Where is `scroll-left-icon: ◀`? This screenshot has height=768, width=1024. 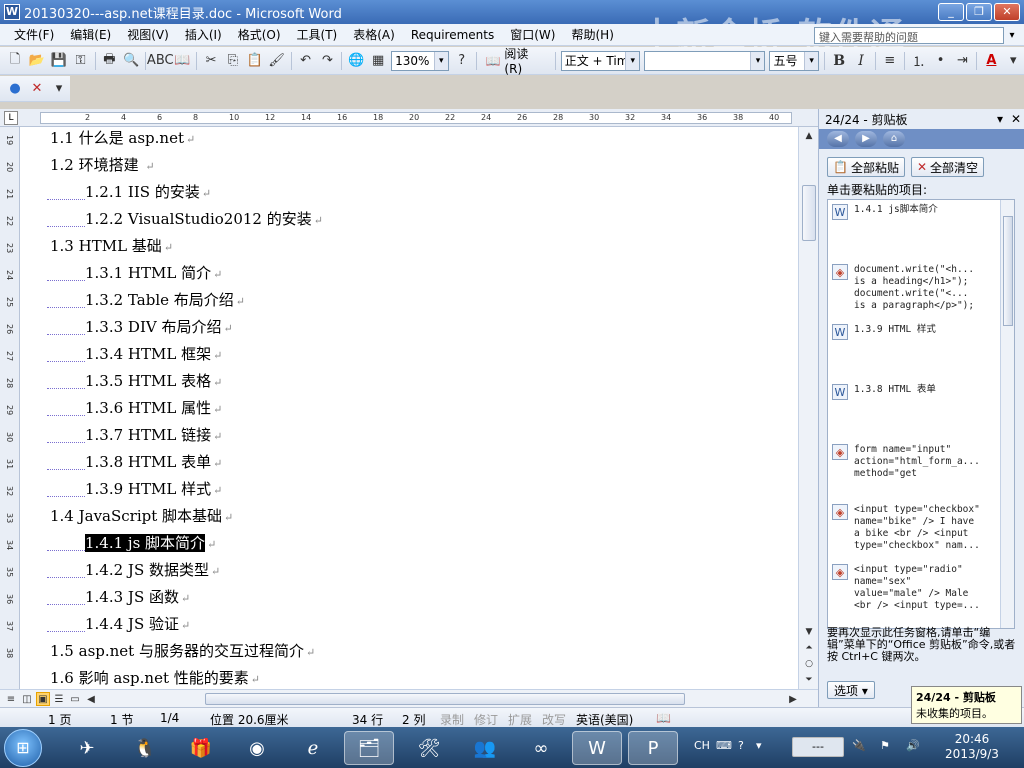 scroll-left-icon: ◀ is located at coordinates (91, 699).